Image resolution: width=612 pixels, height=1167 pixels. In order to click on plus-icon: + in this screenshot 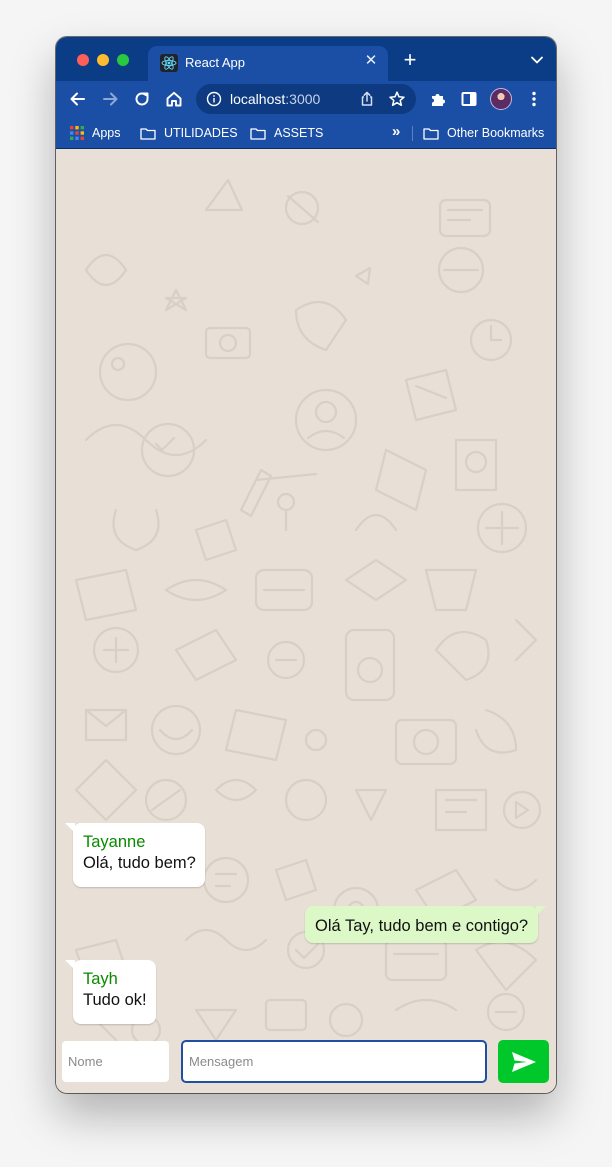, I will do `click(410, 60)`.